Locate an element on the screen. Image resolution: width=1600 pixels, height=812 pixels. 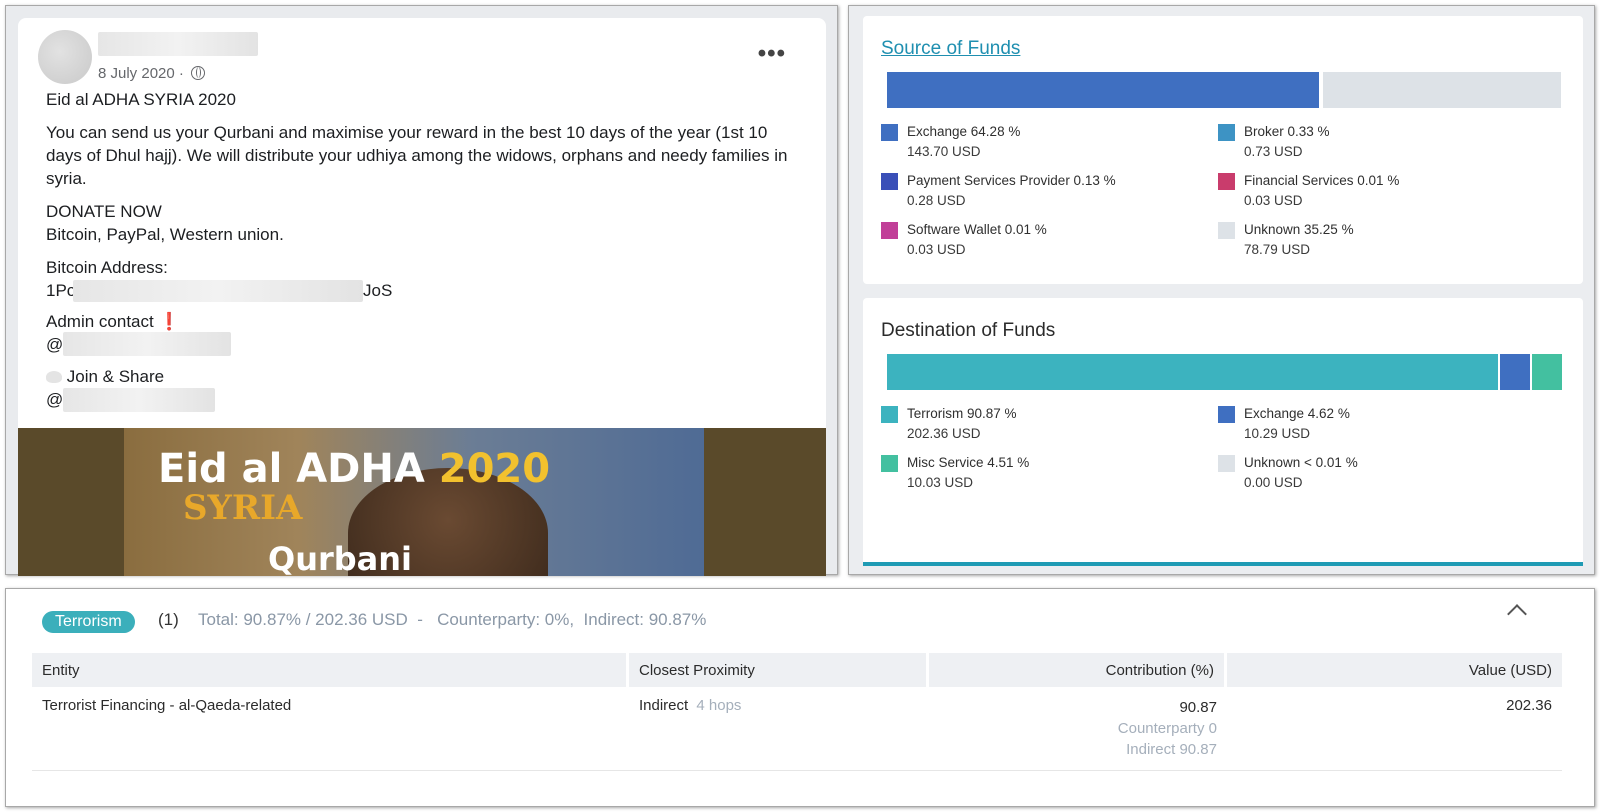
bitcoin-prefix: 1Pc is located at coordinates (61, 290).